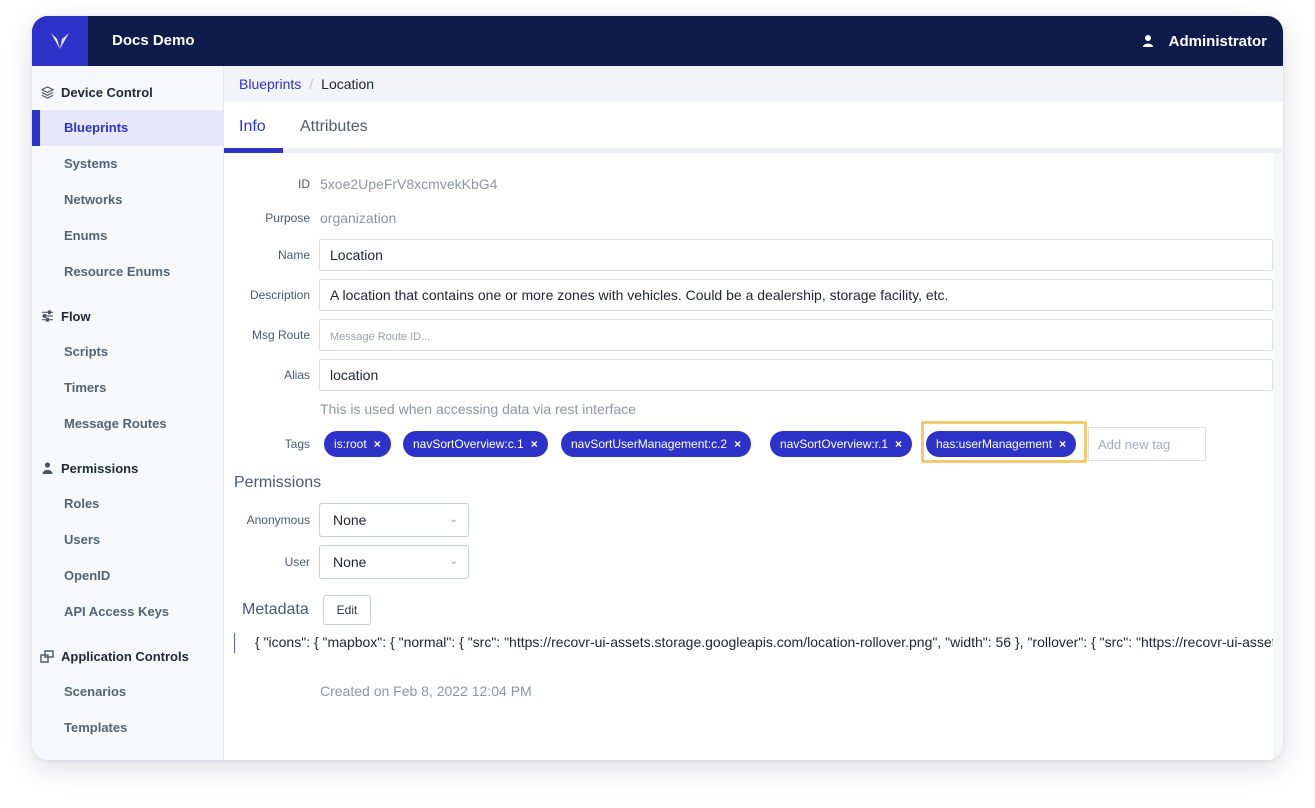 The image size is (1315, 808). What do you see at coordinates (657, 41) in the screenshot?
I see `top-bar: Docs Demo Administrator` at bounding box center [657, 41].